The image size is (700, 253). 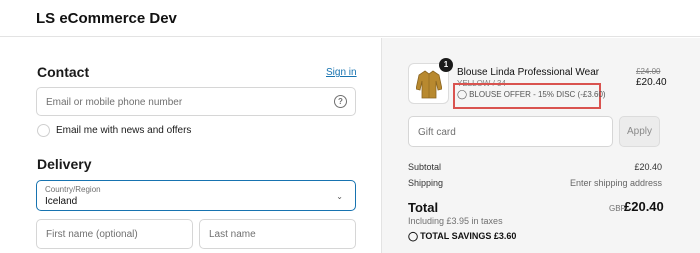 What do you see at coordinates (340, 101) in the screenshot?
I see `help-circle-icon: ?` at bounding box center [340, 101].